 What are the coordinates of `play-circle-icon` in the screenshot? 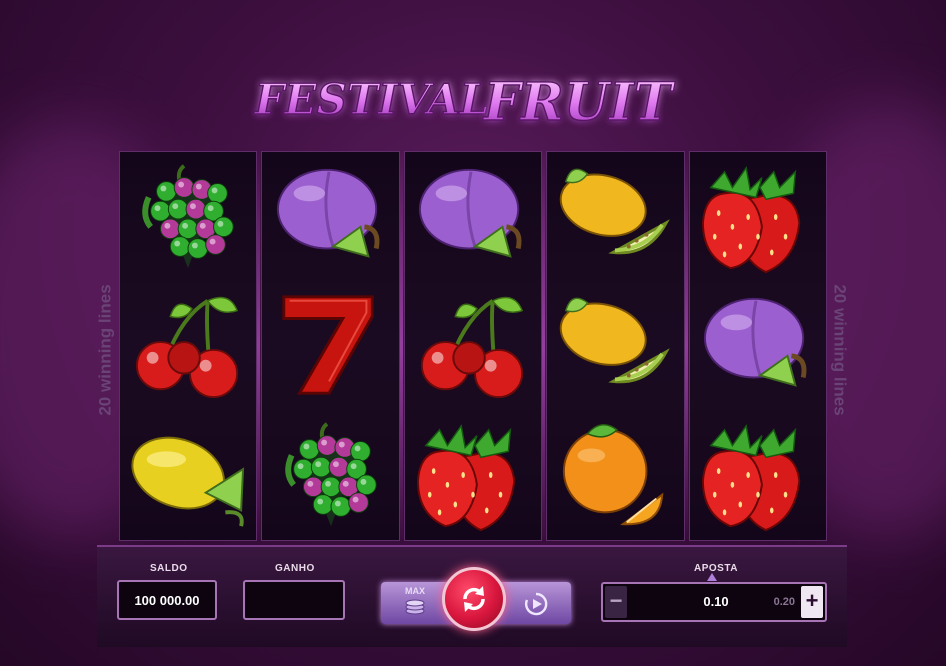 It's located at (536, 604).